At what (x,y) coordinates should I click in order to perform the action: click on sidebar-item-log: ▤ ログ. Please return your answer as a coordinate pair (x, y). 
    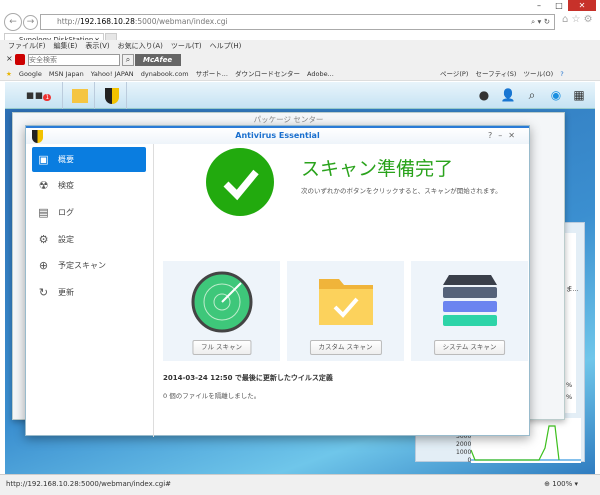
    Looking at the image, I should click on (89, 212).